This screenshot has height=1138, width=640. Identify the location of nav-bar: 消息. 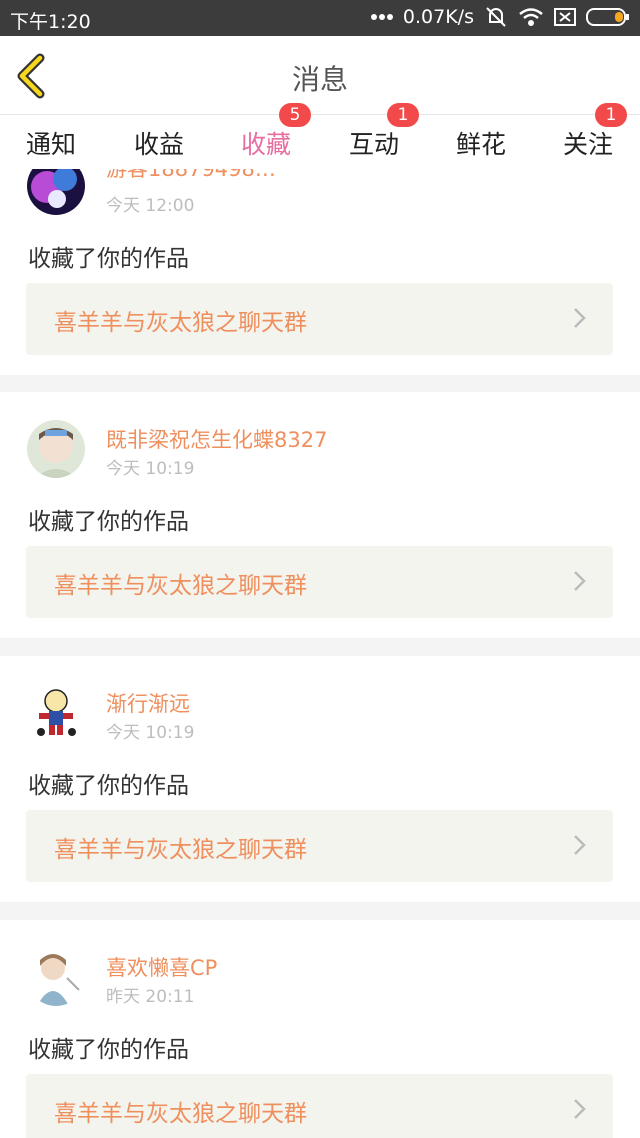
(320, 75).